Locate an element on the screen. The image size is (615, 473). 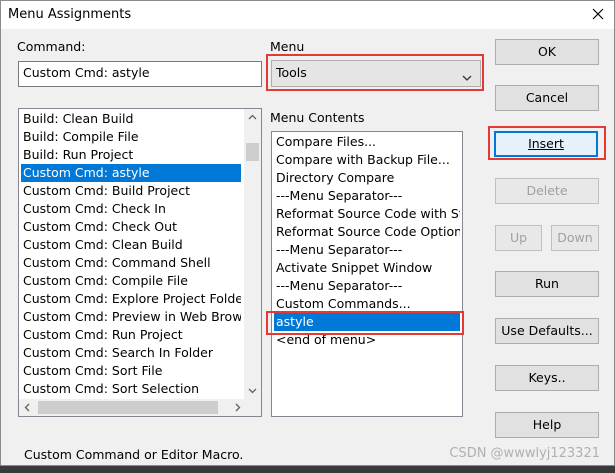
command-list-vscroll is located at coordinates (252, 254).